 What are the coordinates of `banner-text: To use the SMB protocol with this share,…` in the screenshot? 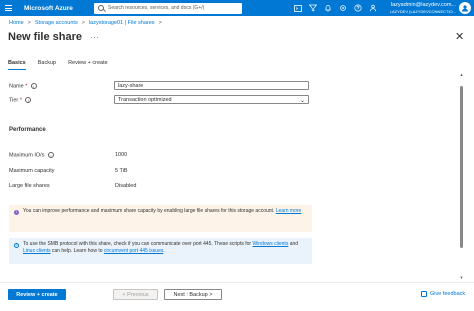 It's located at (137, 244).